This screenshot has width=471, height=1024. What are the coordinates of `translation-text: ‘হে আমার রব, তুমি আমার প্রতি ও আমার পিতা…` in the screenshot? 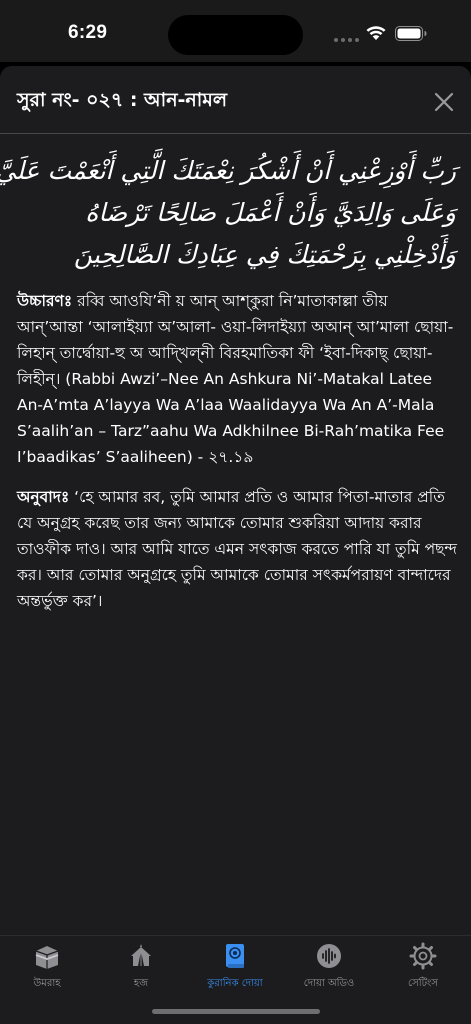 It's located at (237, 549).